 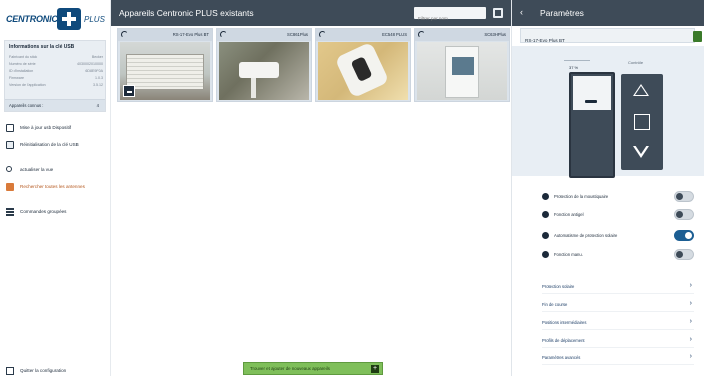 What do you see at coordinates (555, 304) in the screenshot?
I see `settings-link-label: Fin de course` at bounding box center [555, 304].